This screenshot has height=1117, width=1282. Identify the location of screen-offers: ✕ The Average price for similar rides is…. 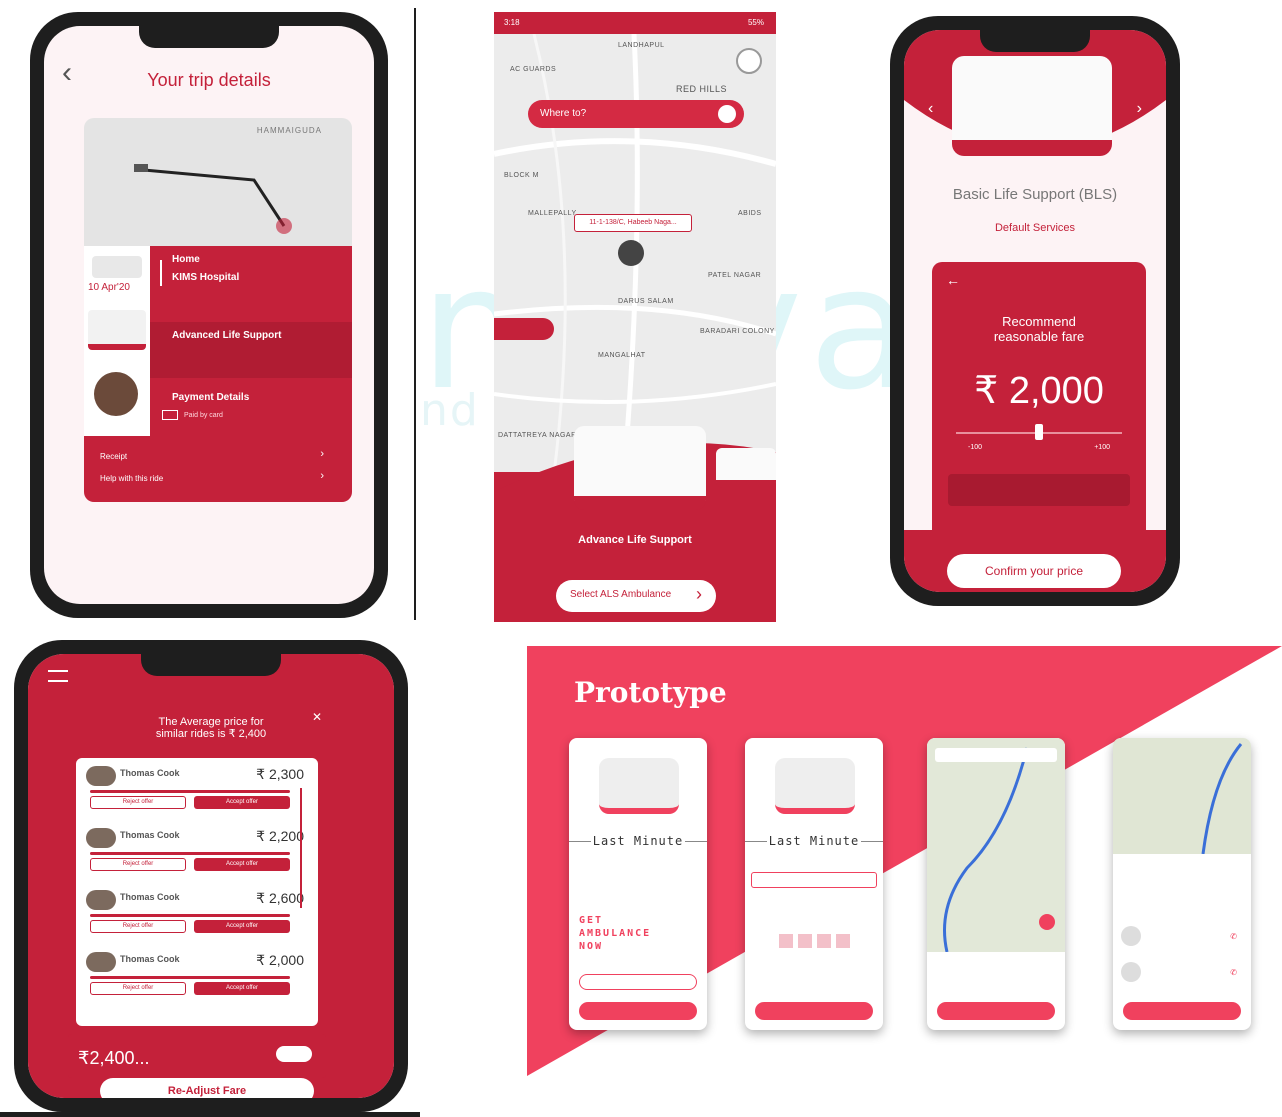
(211, 876).